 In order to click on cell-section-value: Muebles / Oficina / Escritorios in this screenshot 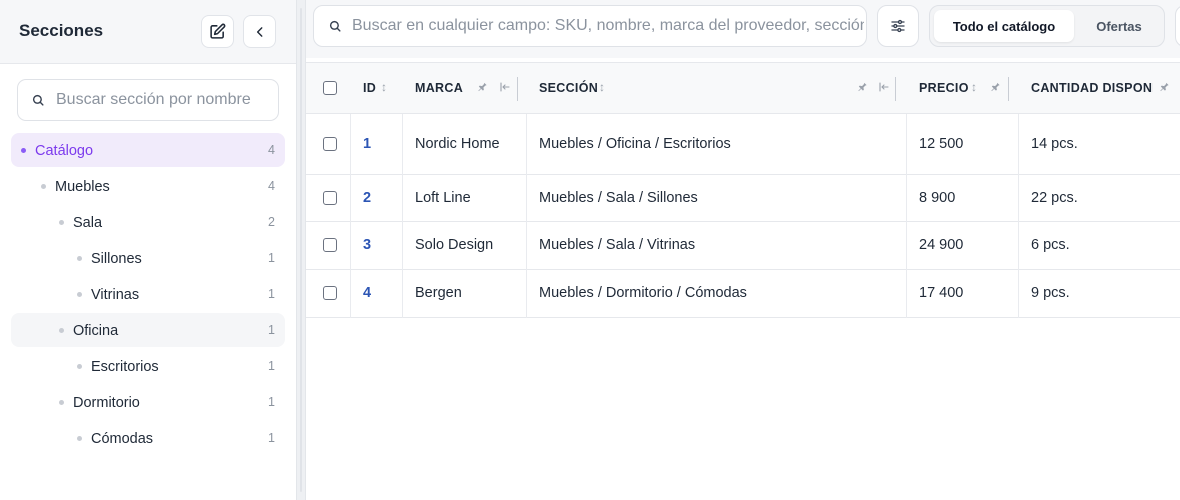, I will do `click(635, 144)`.